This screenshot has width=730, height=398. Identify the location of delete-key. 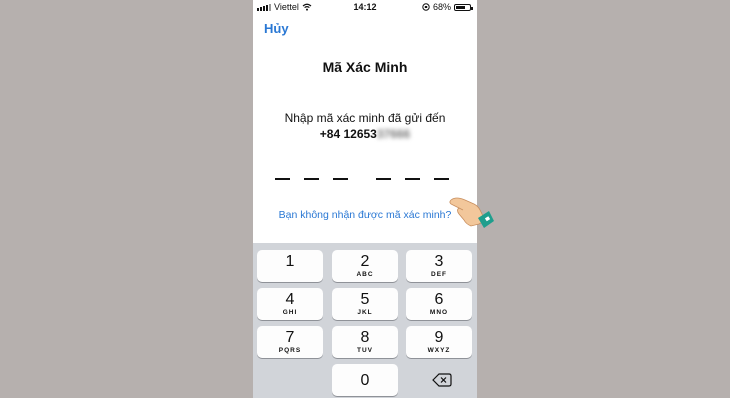
(439, 380).